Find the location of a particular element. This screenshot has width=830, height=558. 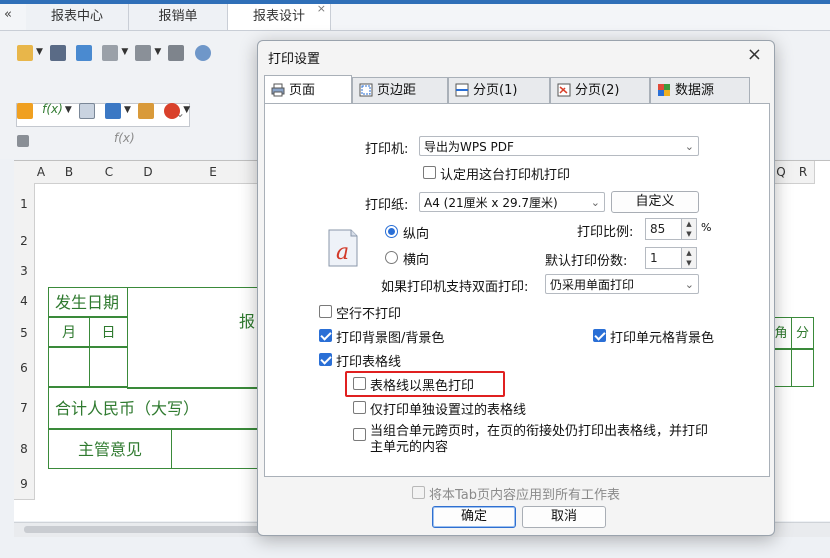

print-gridlines-checkbox is located at coordinates (325, 359).